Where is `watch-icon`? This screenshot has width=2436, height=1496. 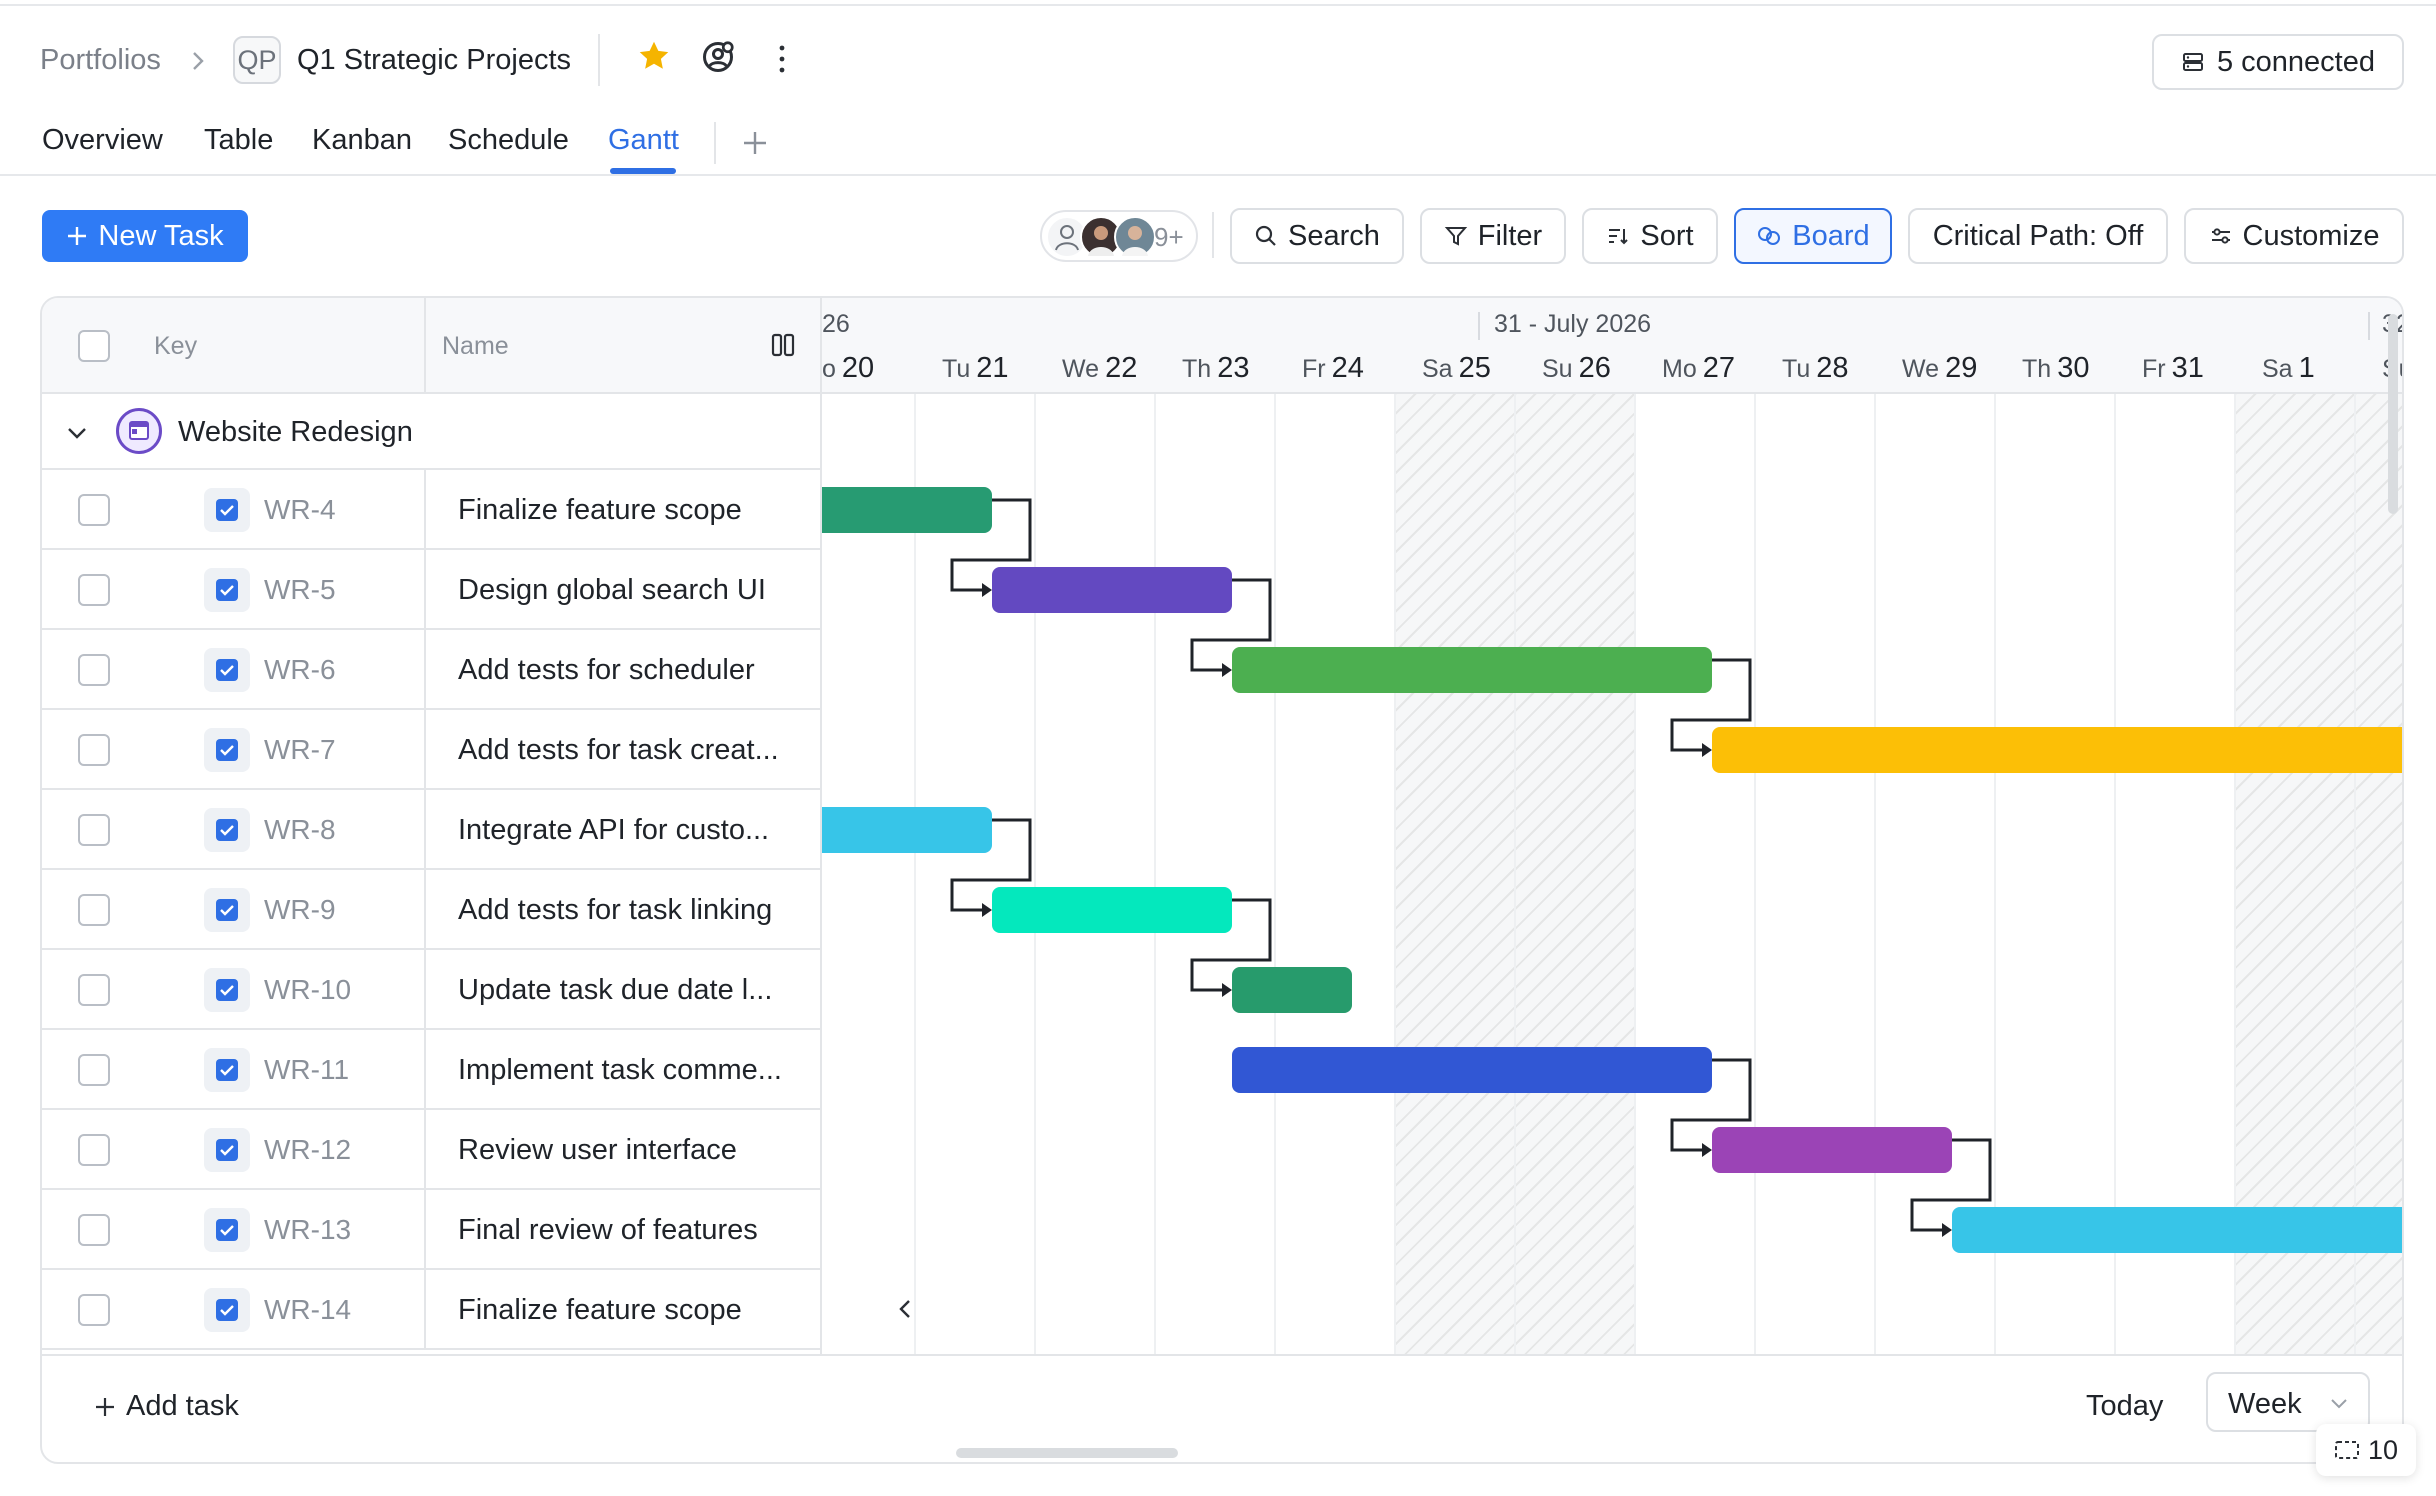 watch-icon is located at coordinates (718, 57).